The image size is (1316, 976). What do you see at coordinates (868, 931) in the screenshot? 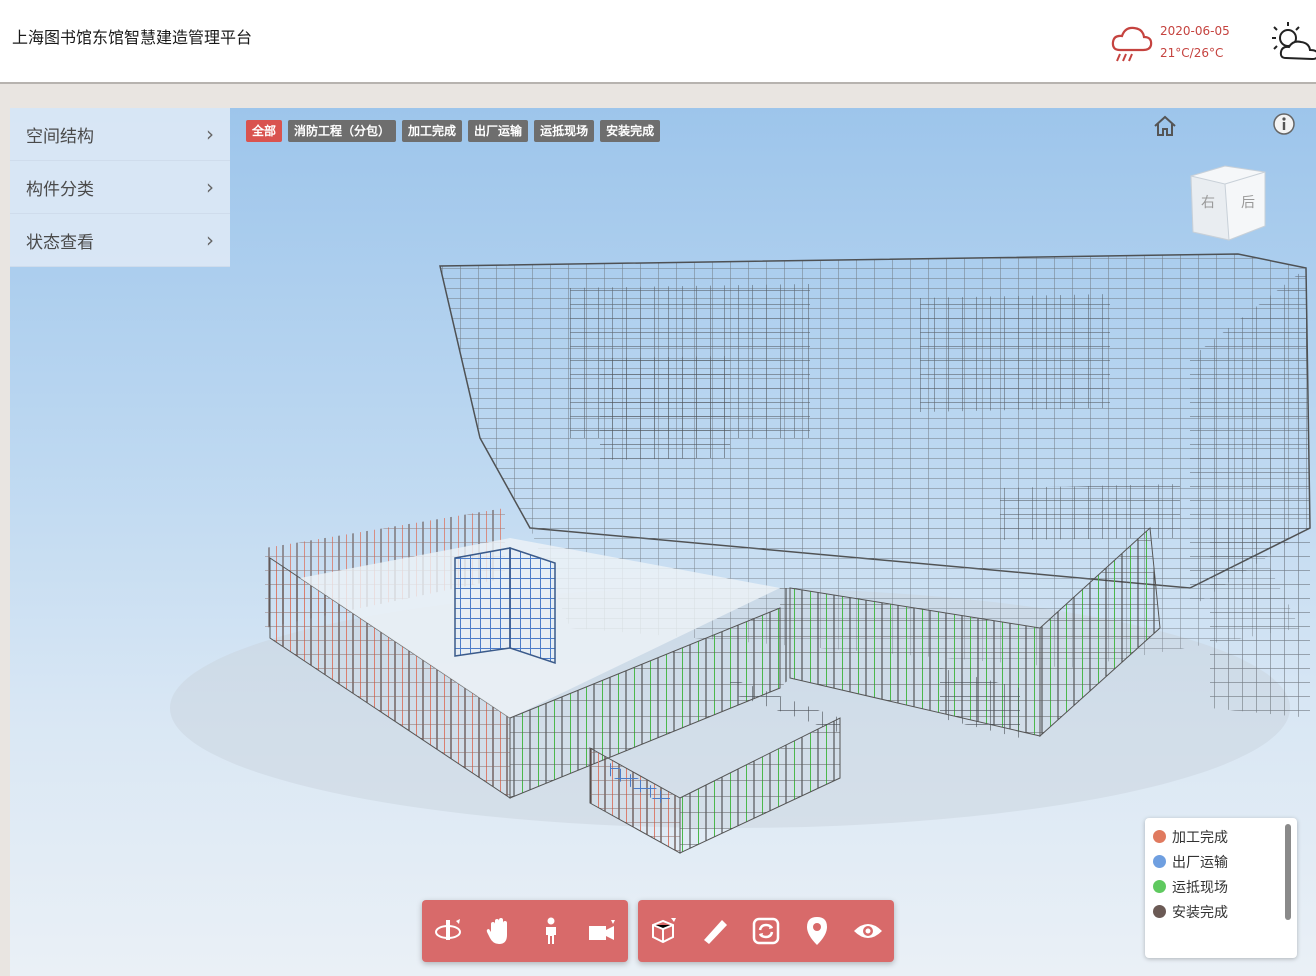
I see `eye-icon` at bounding box center [868, 931].